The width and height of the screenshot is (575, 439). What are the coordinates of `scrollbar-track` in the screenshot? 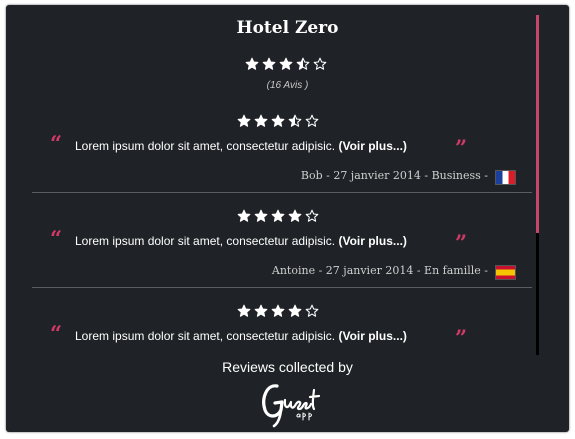 It's located at (537, 185).